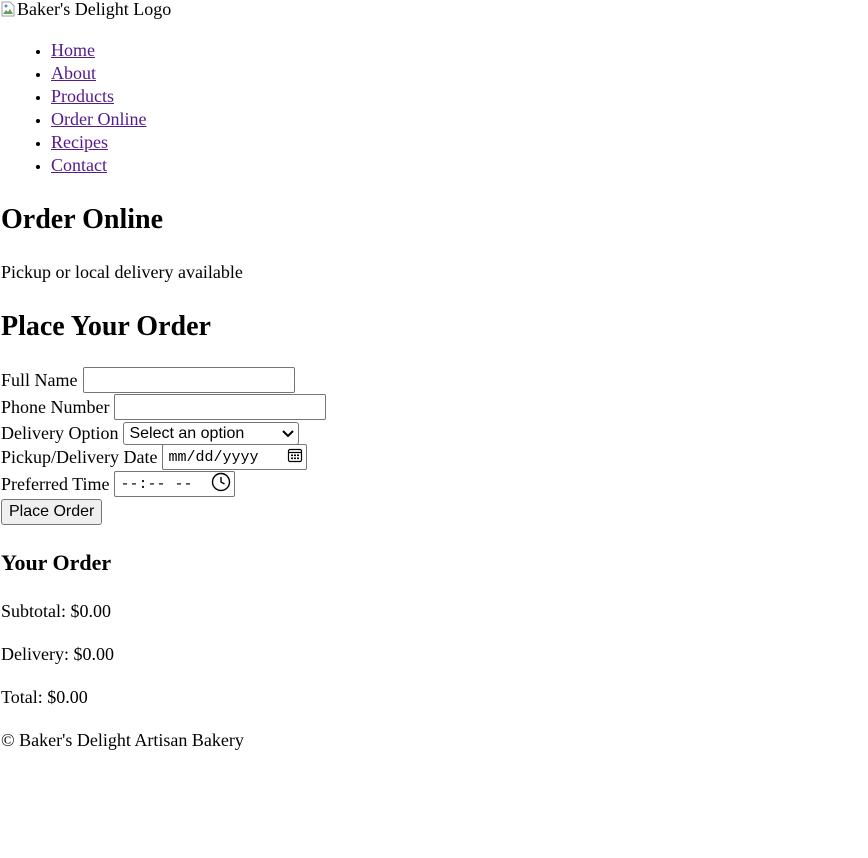  What do you see at coordinates (94, 9) in the screenshot?
I see `logo-alt-text: Baker's Delight Logo` at bounding box center [94, 9].